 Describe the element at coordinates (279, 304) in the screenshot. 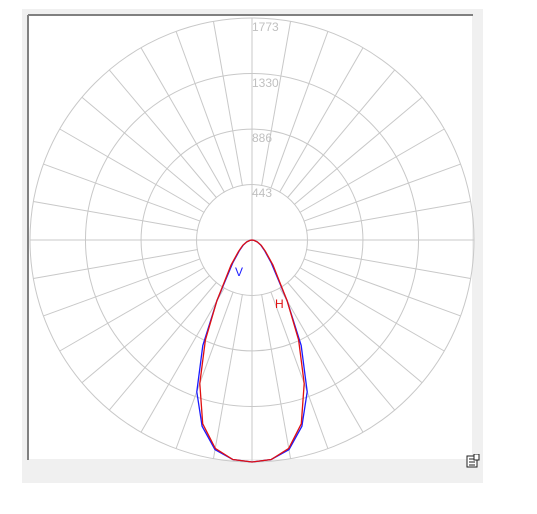

I see `series-label-h: H` at that location.